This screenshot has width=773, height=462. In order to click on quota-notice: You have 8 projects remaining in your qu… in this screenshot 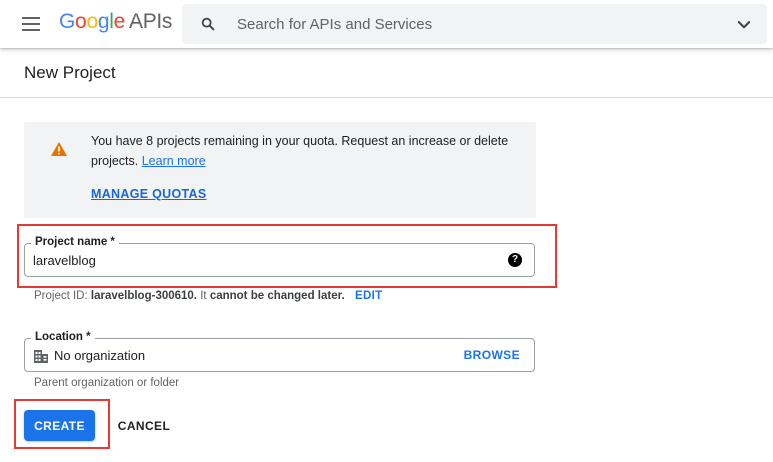, I will do `click(280, 170)`.